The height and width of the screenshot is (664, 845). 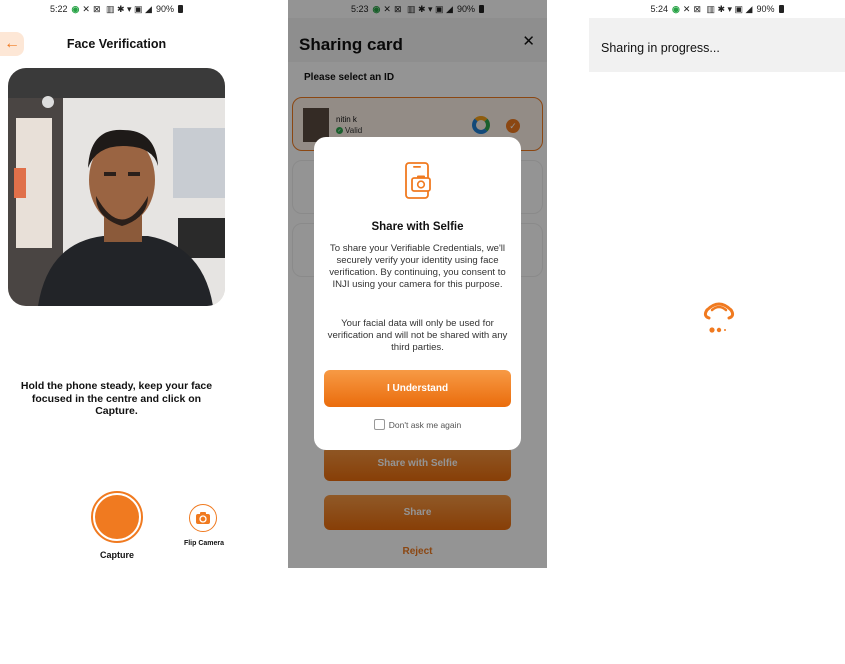 What do you see at coordinates (417, 388) in the screenshot?
I see `i-understand-button: I Understand` at bounding box center [417, 388].